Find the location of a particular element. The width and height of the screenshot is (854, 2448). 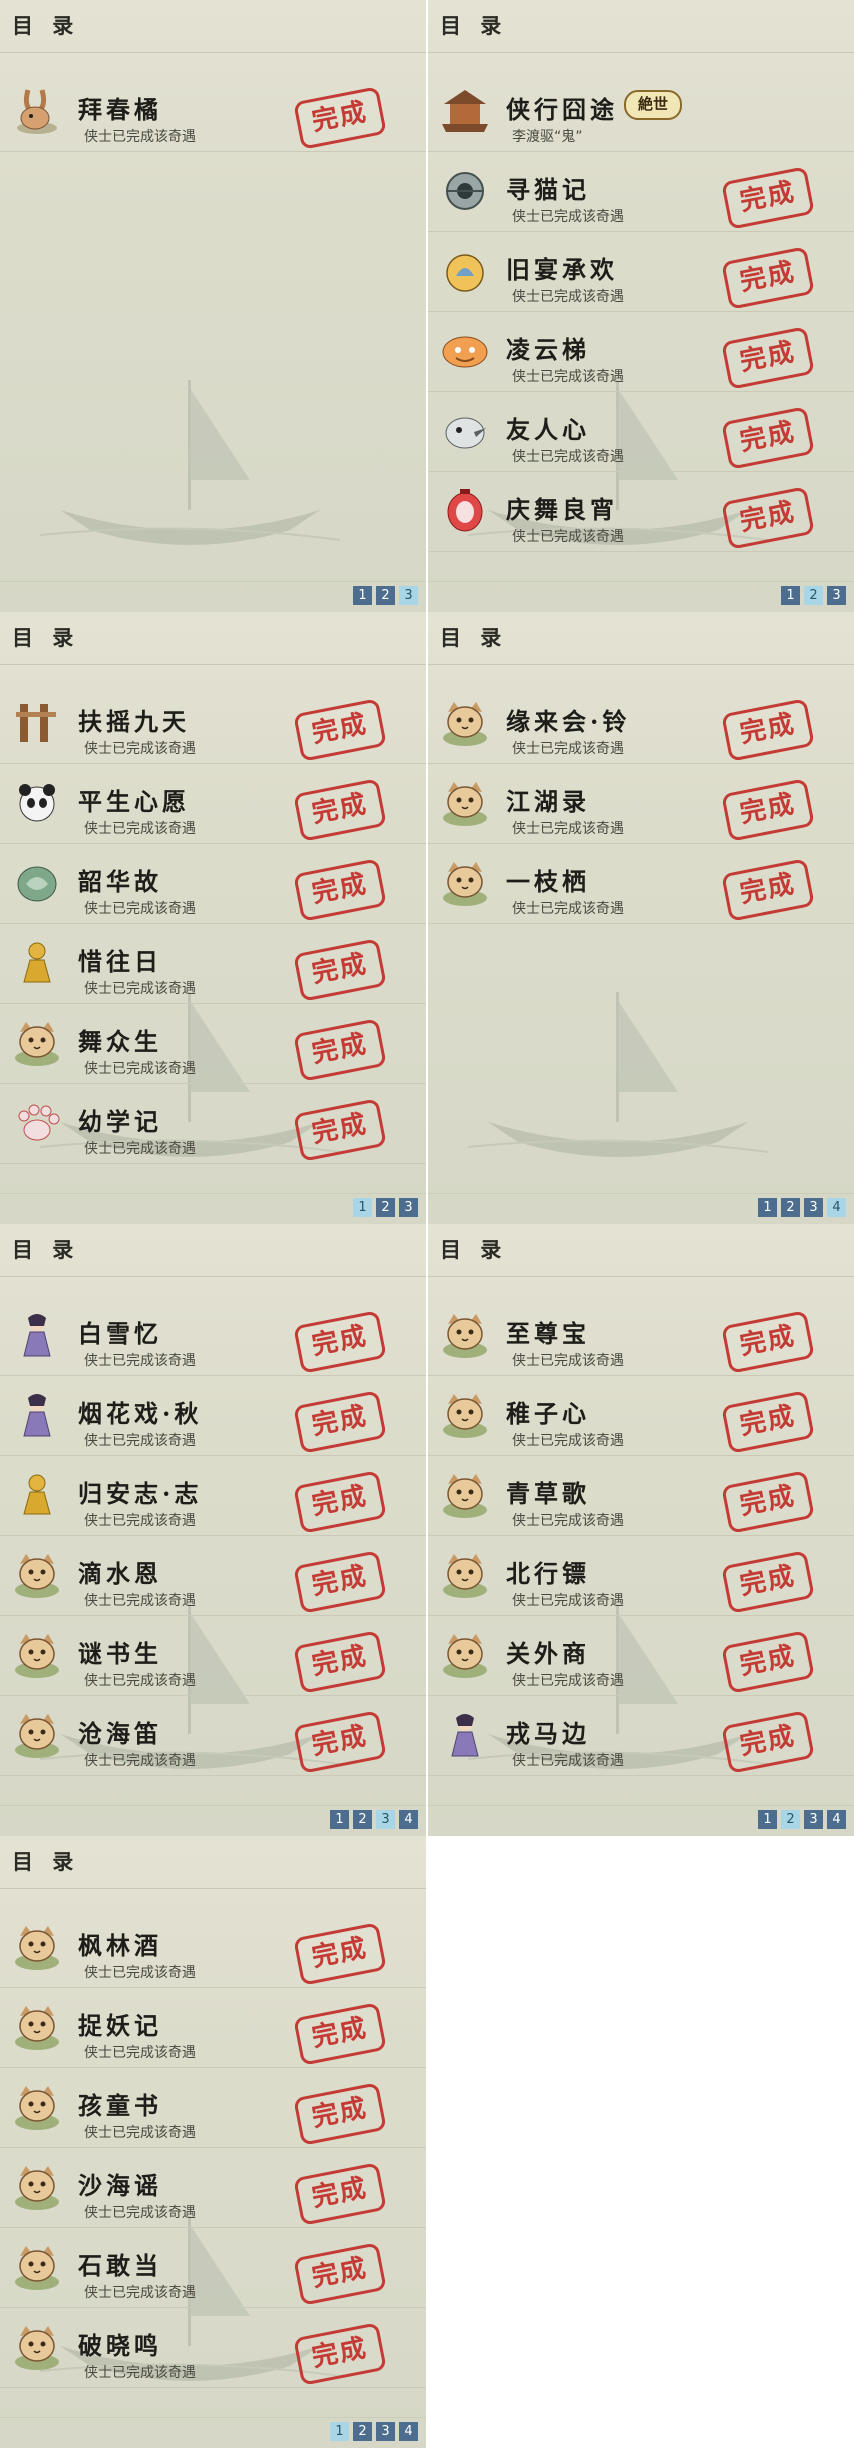

adventure-list-item: 孩童书 侠士已完成该奇遇 完成 is located at coordinates (213, 2108).